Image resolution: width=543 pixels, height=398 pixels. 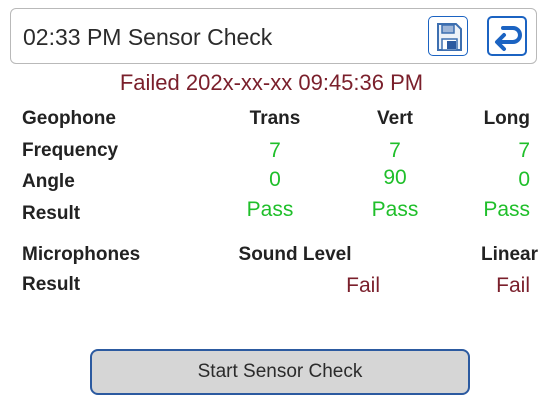 I want to click on geophone-result-label: Result, so click(x=51, y=213).